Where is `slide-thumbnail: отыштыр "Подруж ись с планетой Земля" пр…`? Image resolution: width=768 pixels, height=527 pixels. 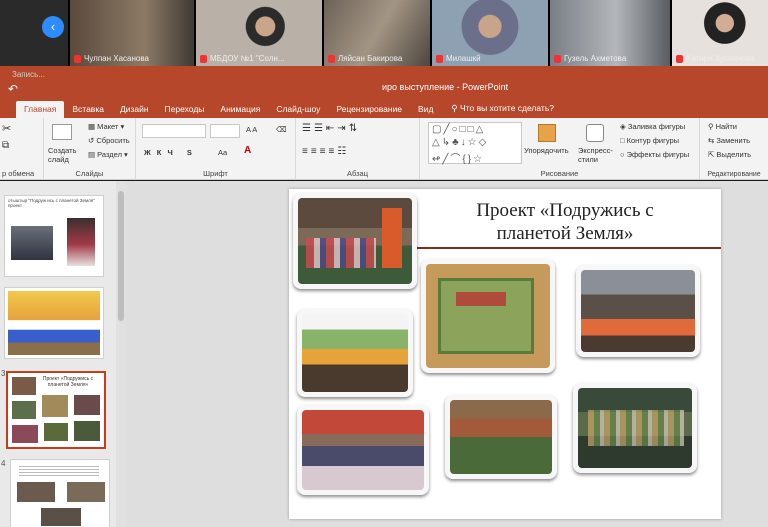
slide-thumbnail: отыштыр "Подруж ись с планетой Земля" пр… is located at coordinates (54, 236).